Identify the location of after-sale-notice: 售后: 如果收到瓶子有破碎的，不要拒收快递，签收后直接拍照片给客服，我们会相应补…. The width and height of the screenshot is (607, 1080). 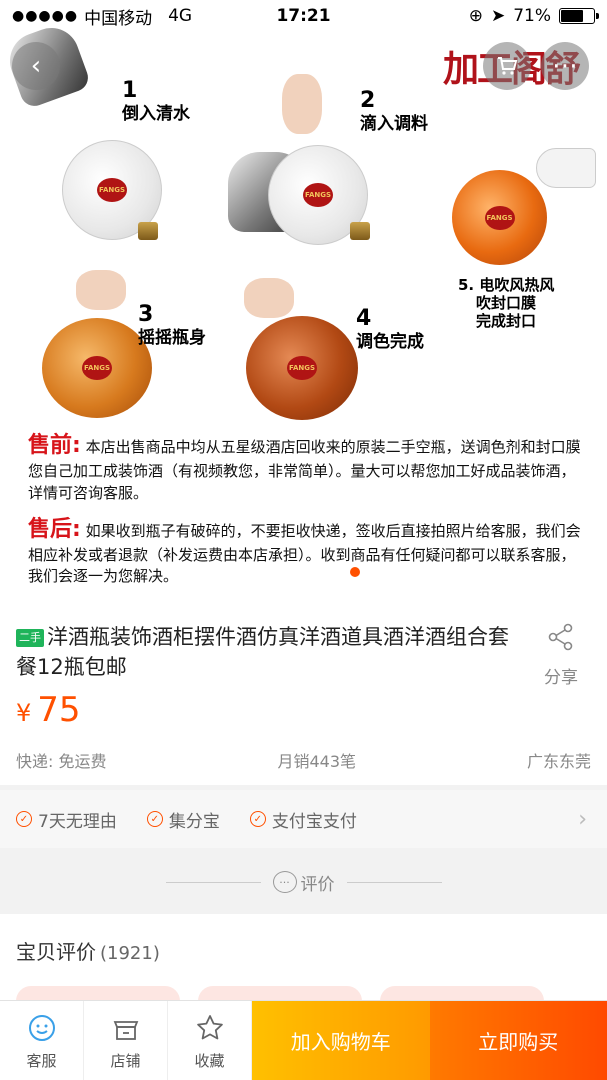
(308, 551).